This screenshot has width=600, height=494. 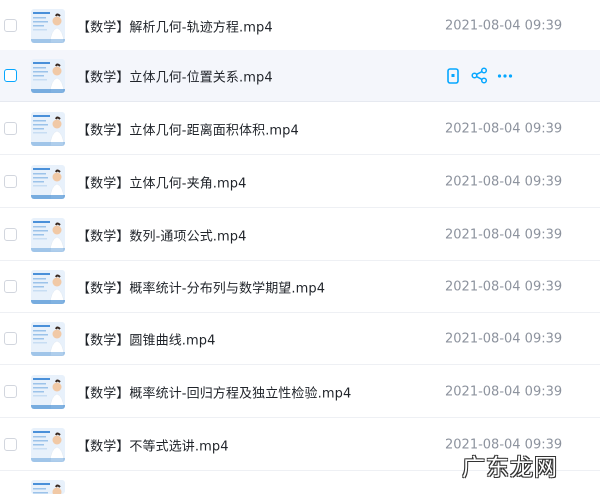 I want to click on file-row: 【数学】立体几何-夹角.mp4 2021-08-04 09:39, so click(x=300, y=182).